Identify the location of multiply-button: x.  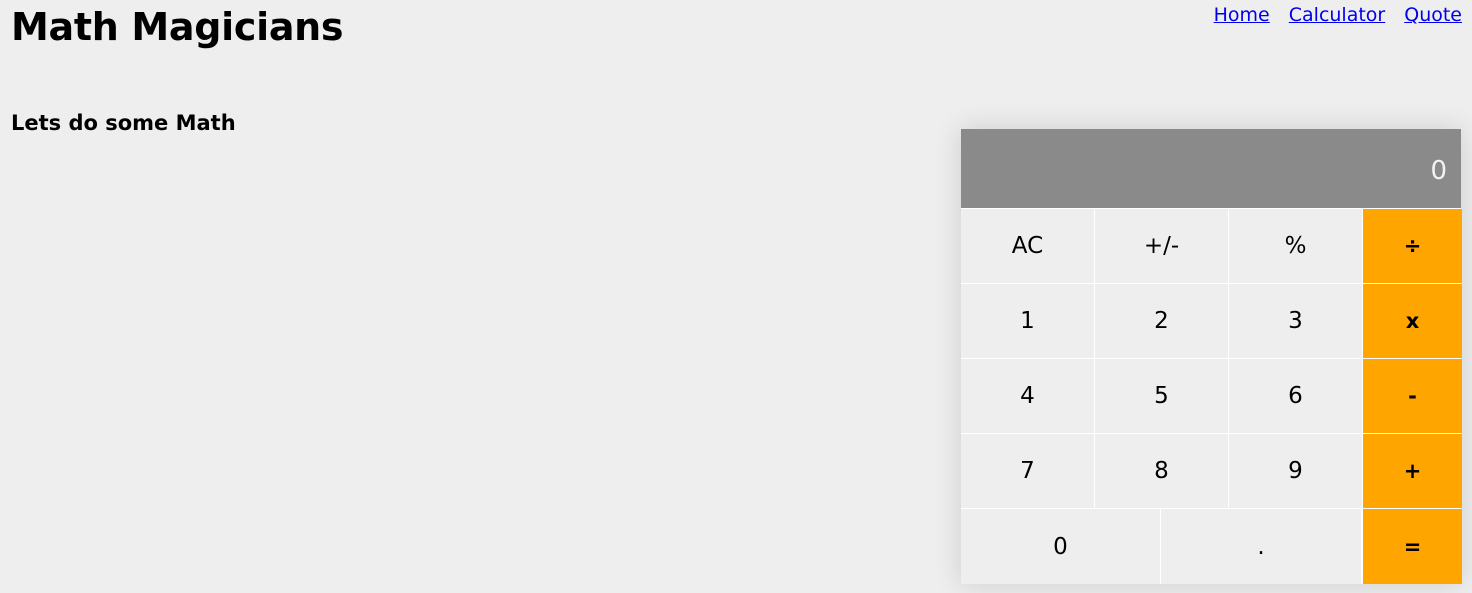
(1412, 321).